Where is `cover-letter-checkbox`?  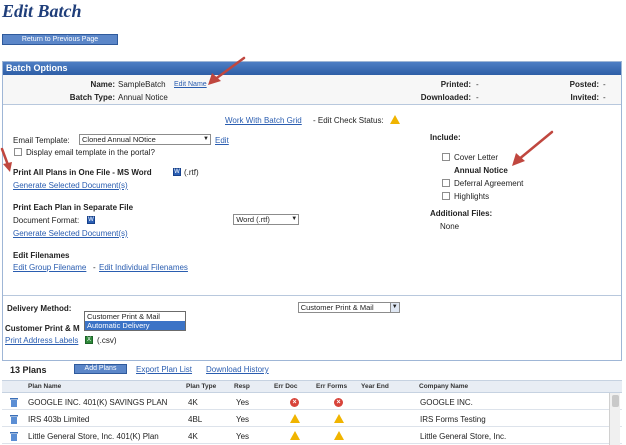 cover-letter-checkbox is located at coordinates (446, 157).